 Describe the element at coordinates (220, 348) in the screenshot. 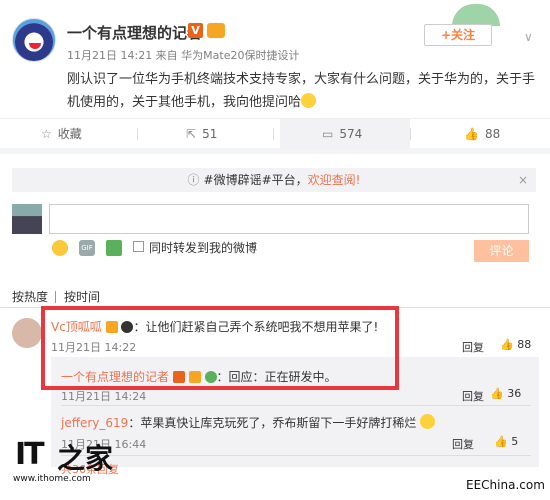

I see `highlight-box` at that location.